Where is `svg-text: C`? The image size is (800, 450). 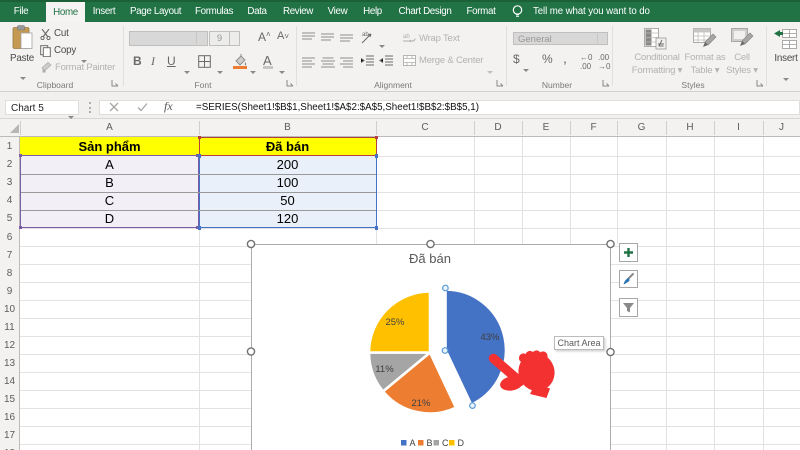
svg-text: C is located at coordinates (445, 443).